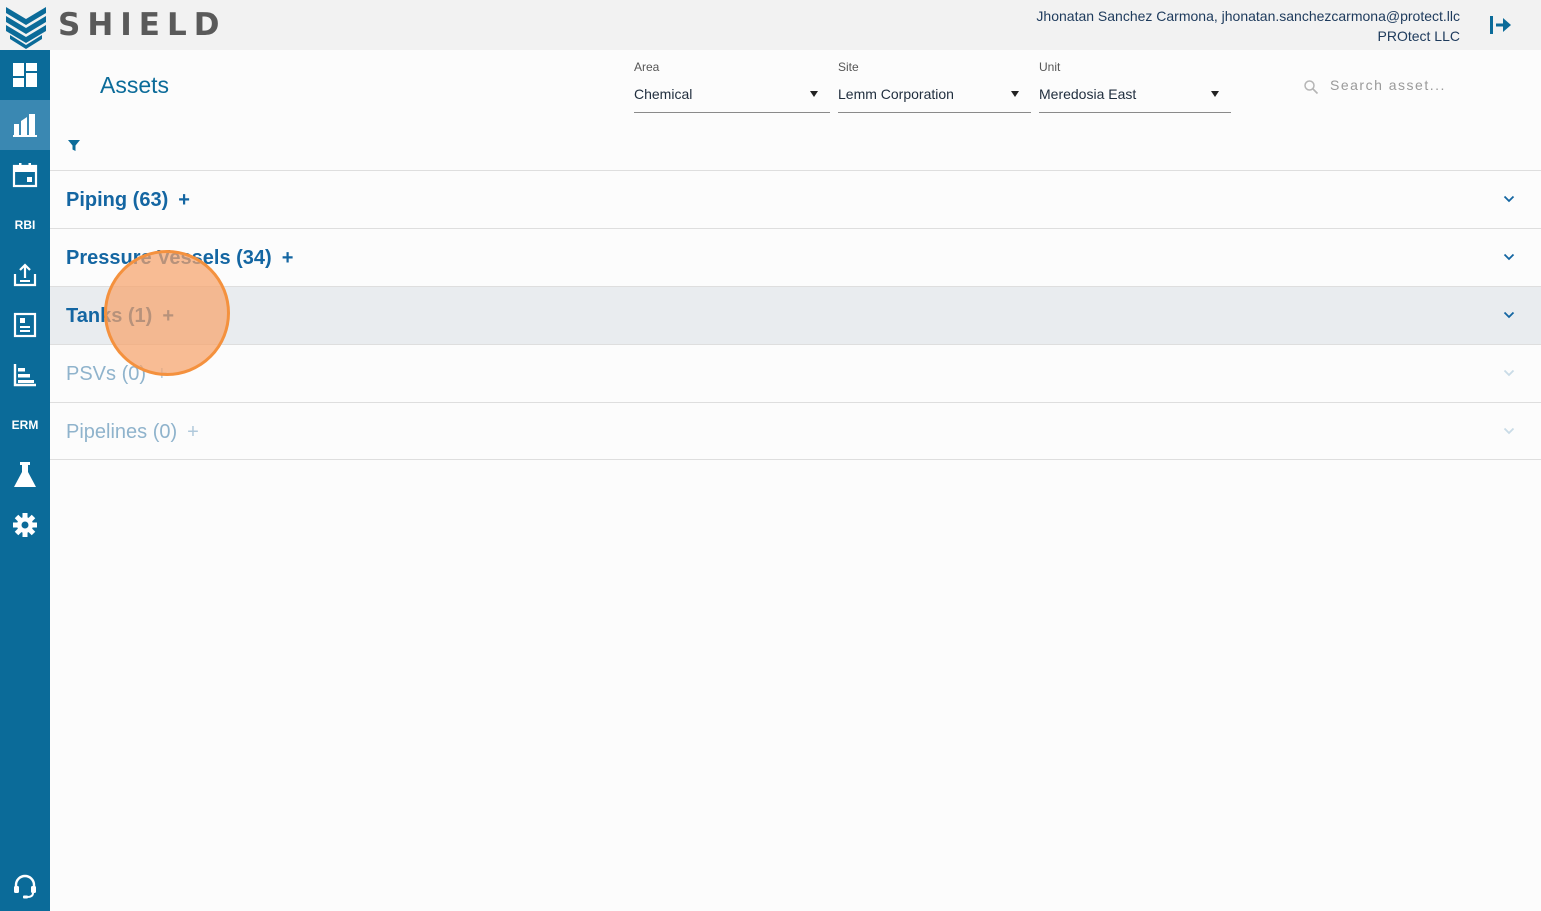  Describe the element at coordinates (106, 374) in the screenshot. I see `accordion-psvs-label: PSVs (0)` at that location.